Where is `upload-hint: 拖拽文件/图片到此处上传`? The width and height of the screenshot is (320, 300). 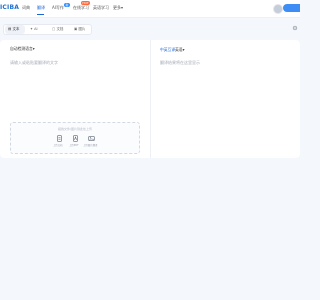 upload-hint: 拖拽文件/图片到此处上传 is located at coordinates (74, 129).